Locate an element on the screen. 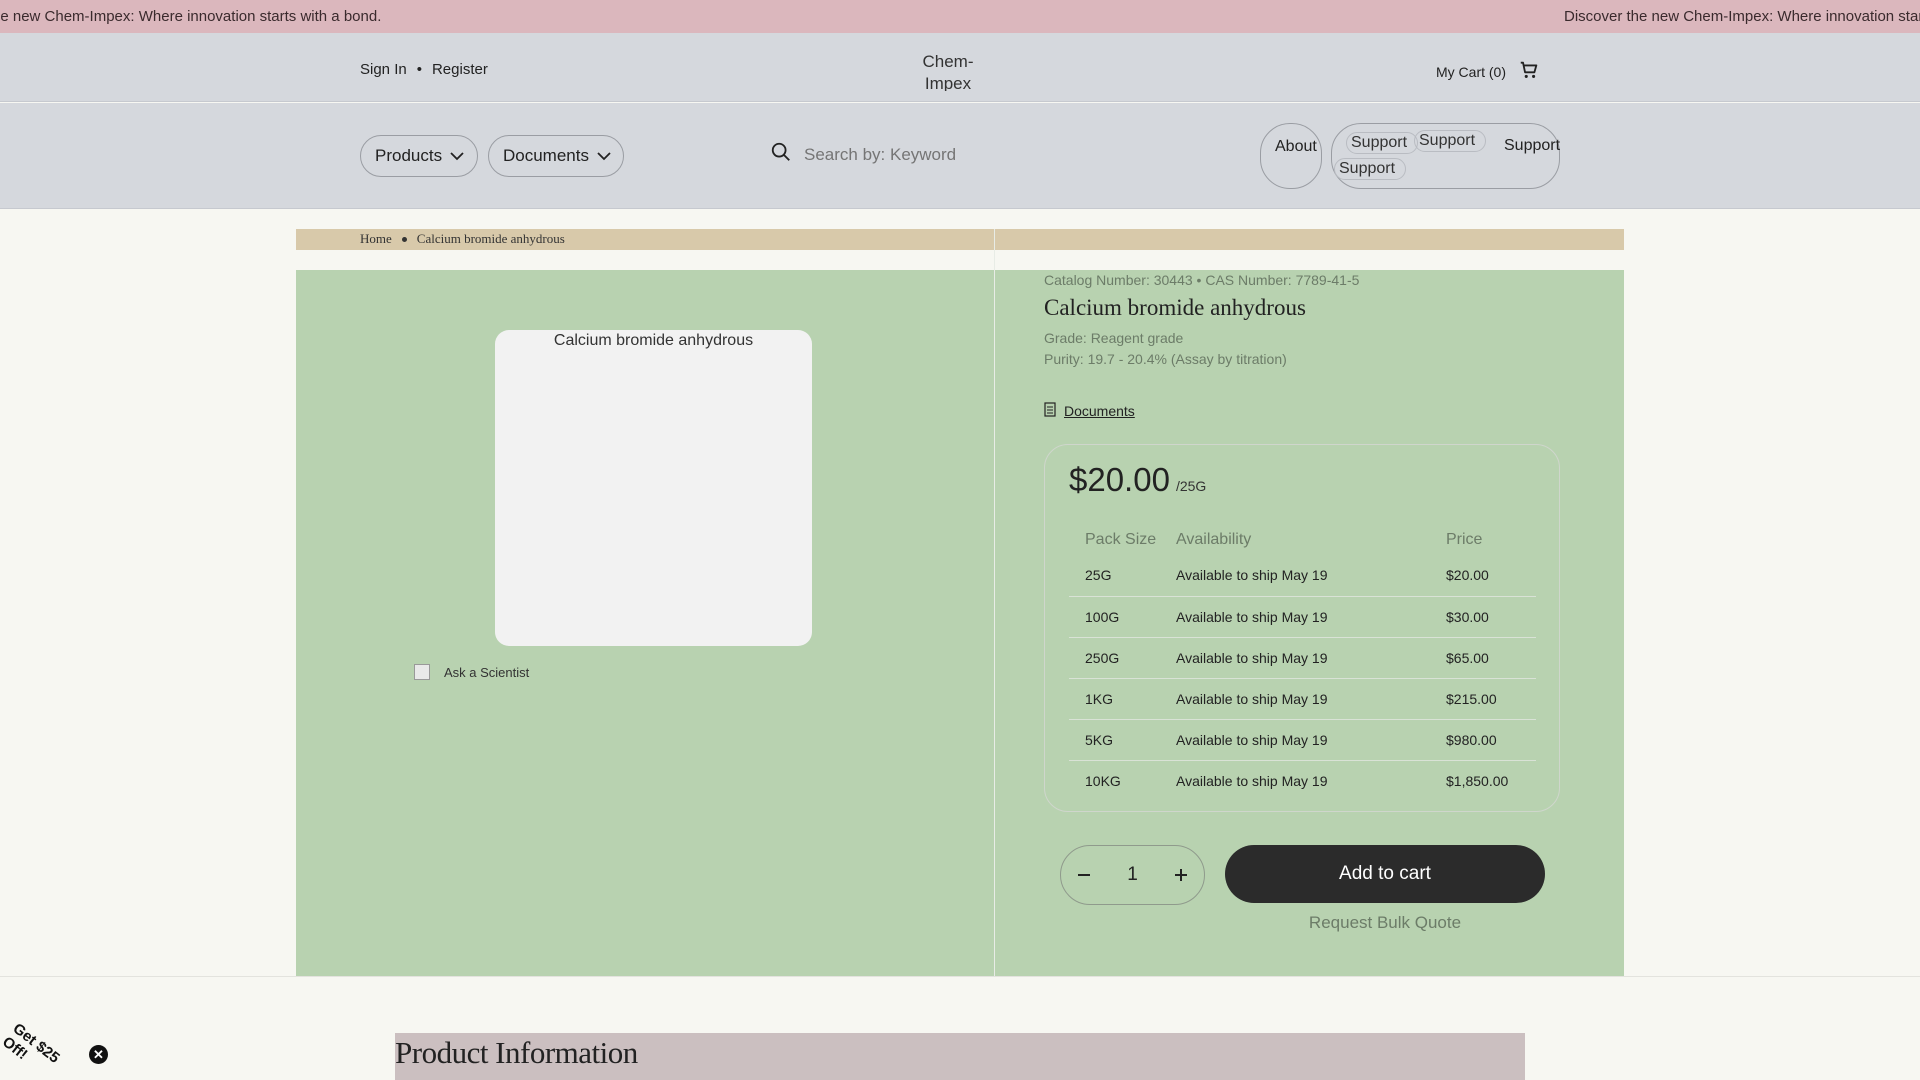 Image resolution: width=1920 pixels, height=1080 pixels. cart-link: My Cart (0) is located at coordinates (1488, 71).